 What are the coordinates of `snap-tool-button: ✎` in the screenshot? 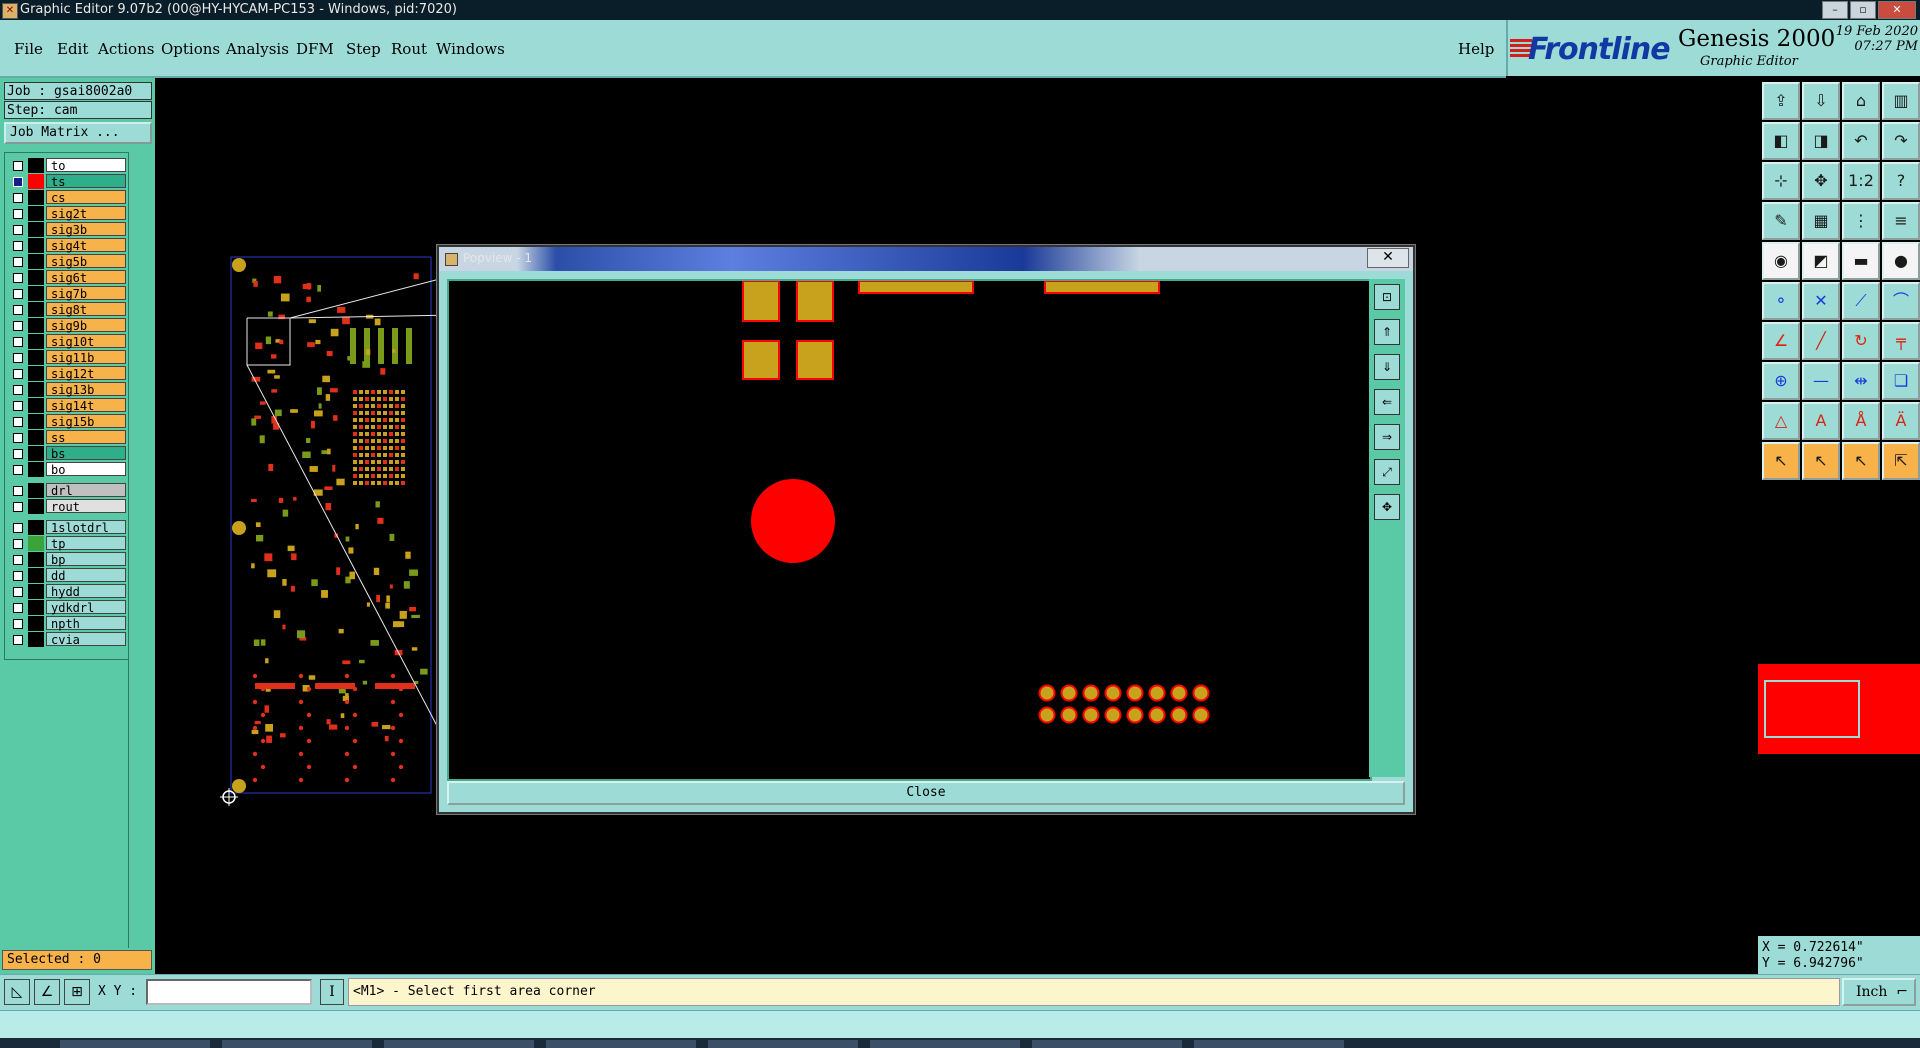 It's located at (1781, 221).